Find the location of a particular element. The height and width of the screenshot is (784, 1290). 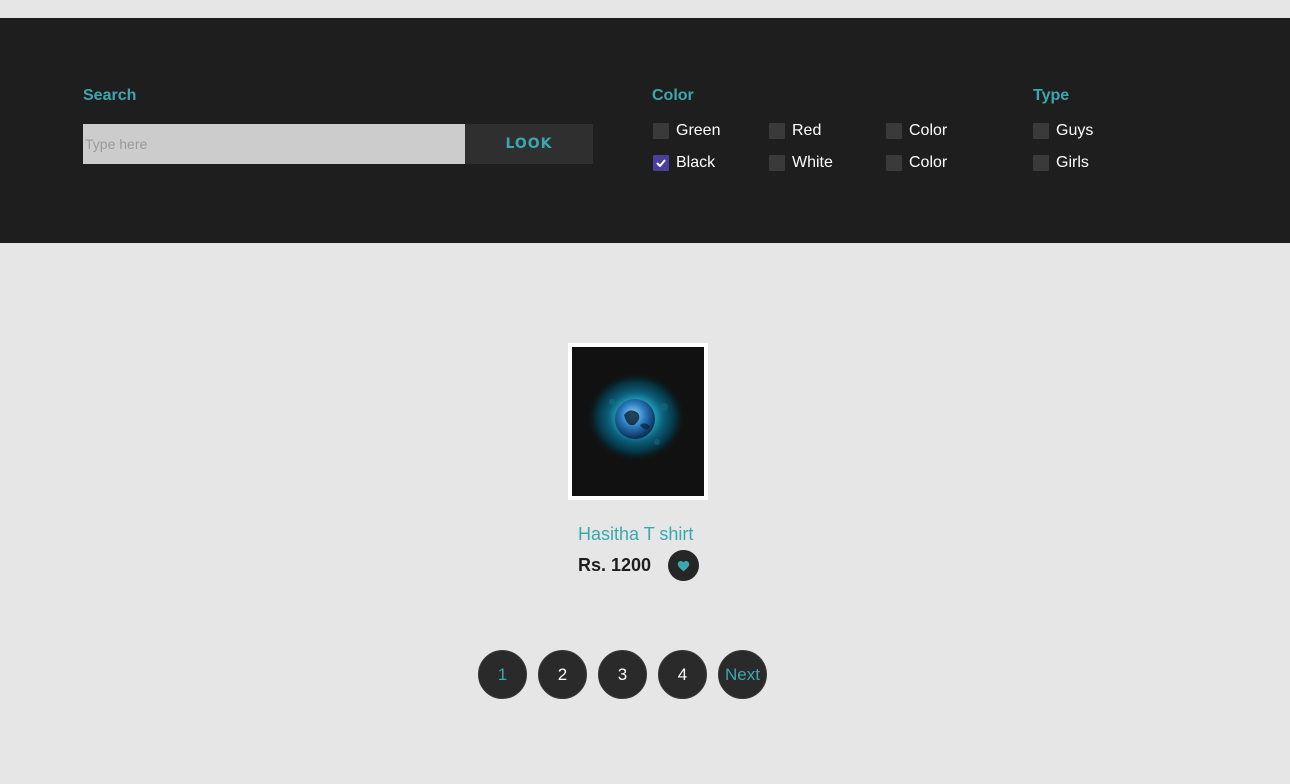

color-option-red: Red is located at coordinates (795, 131).